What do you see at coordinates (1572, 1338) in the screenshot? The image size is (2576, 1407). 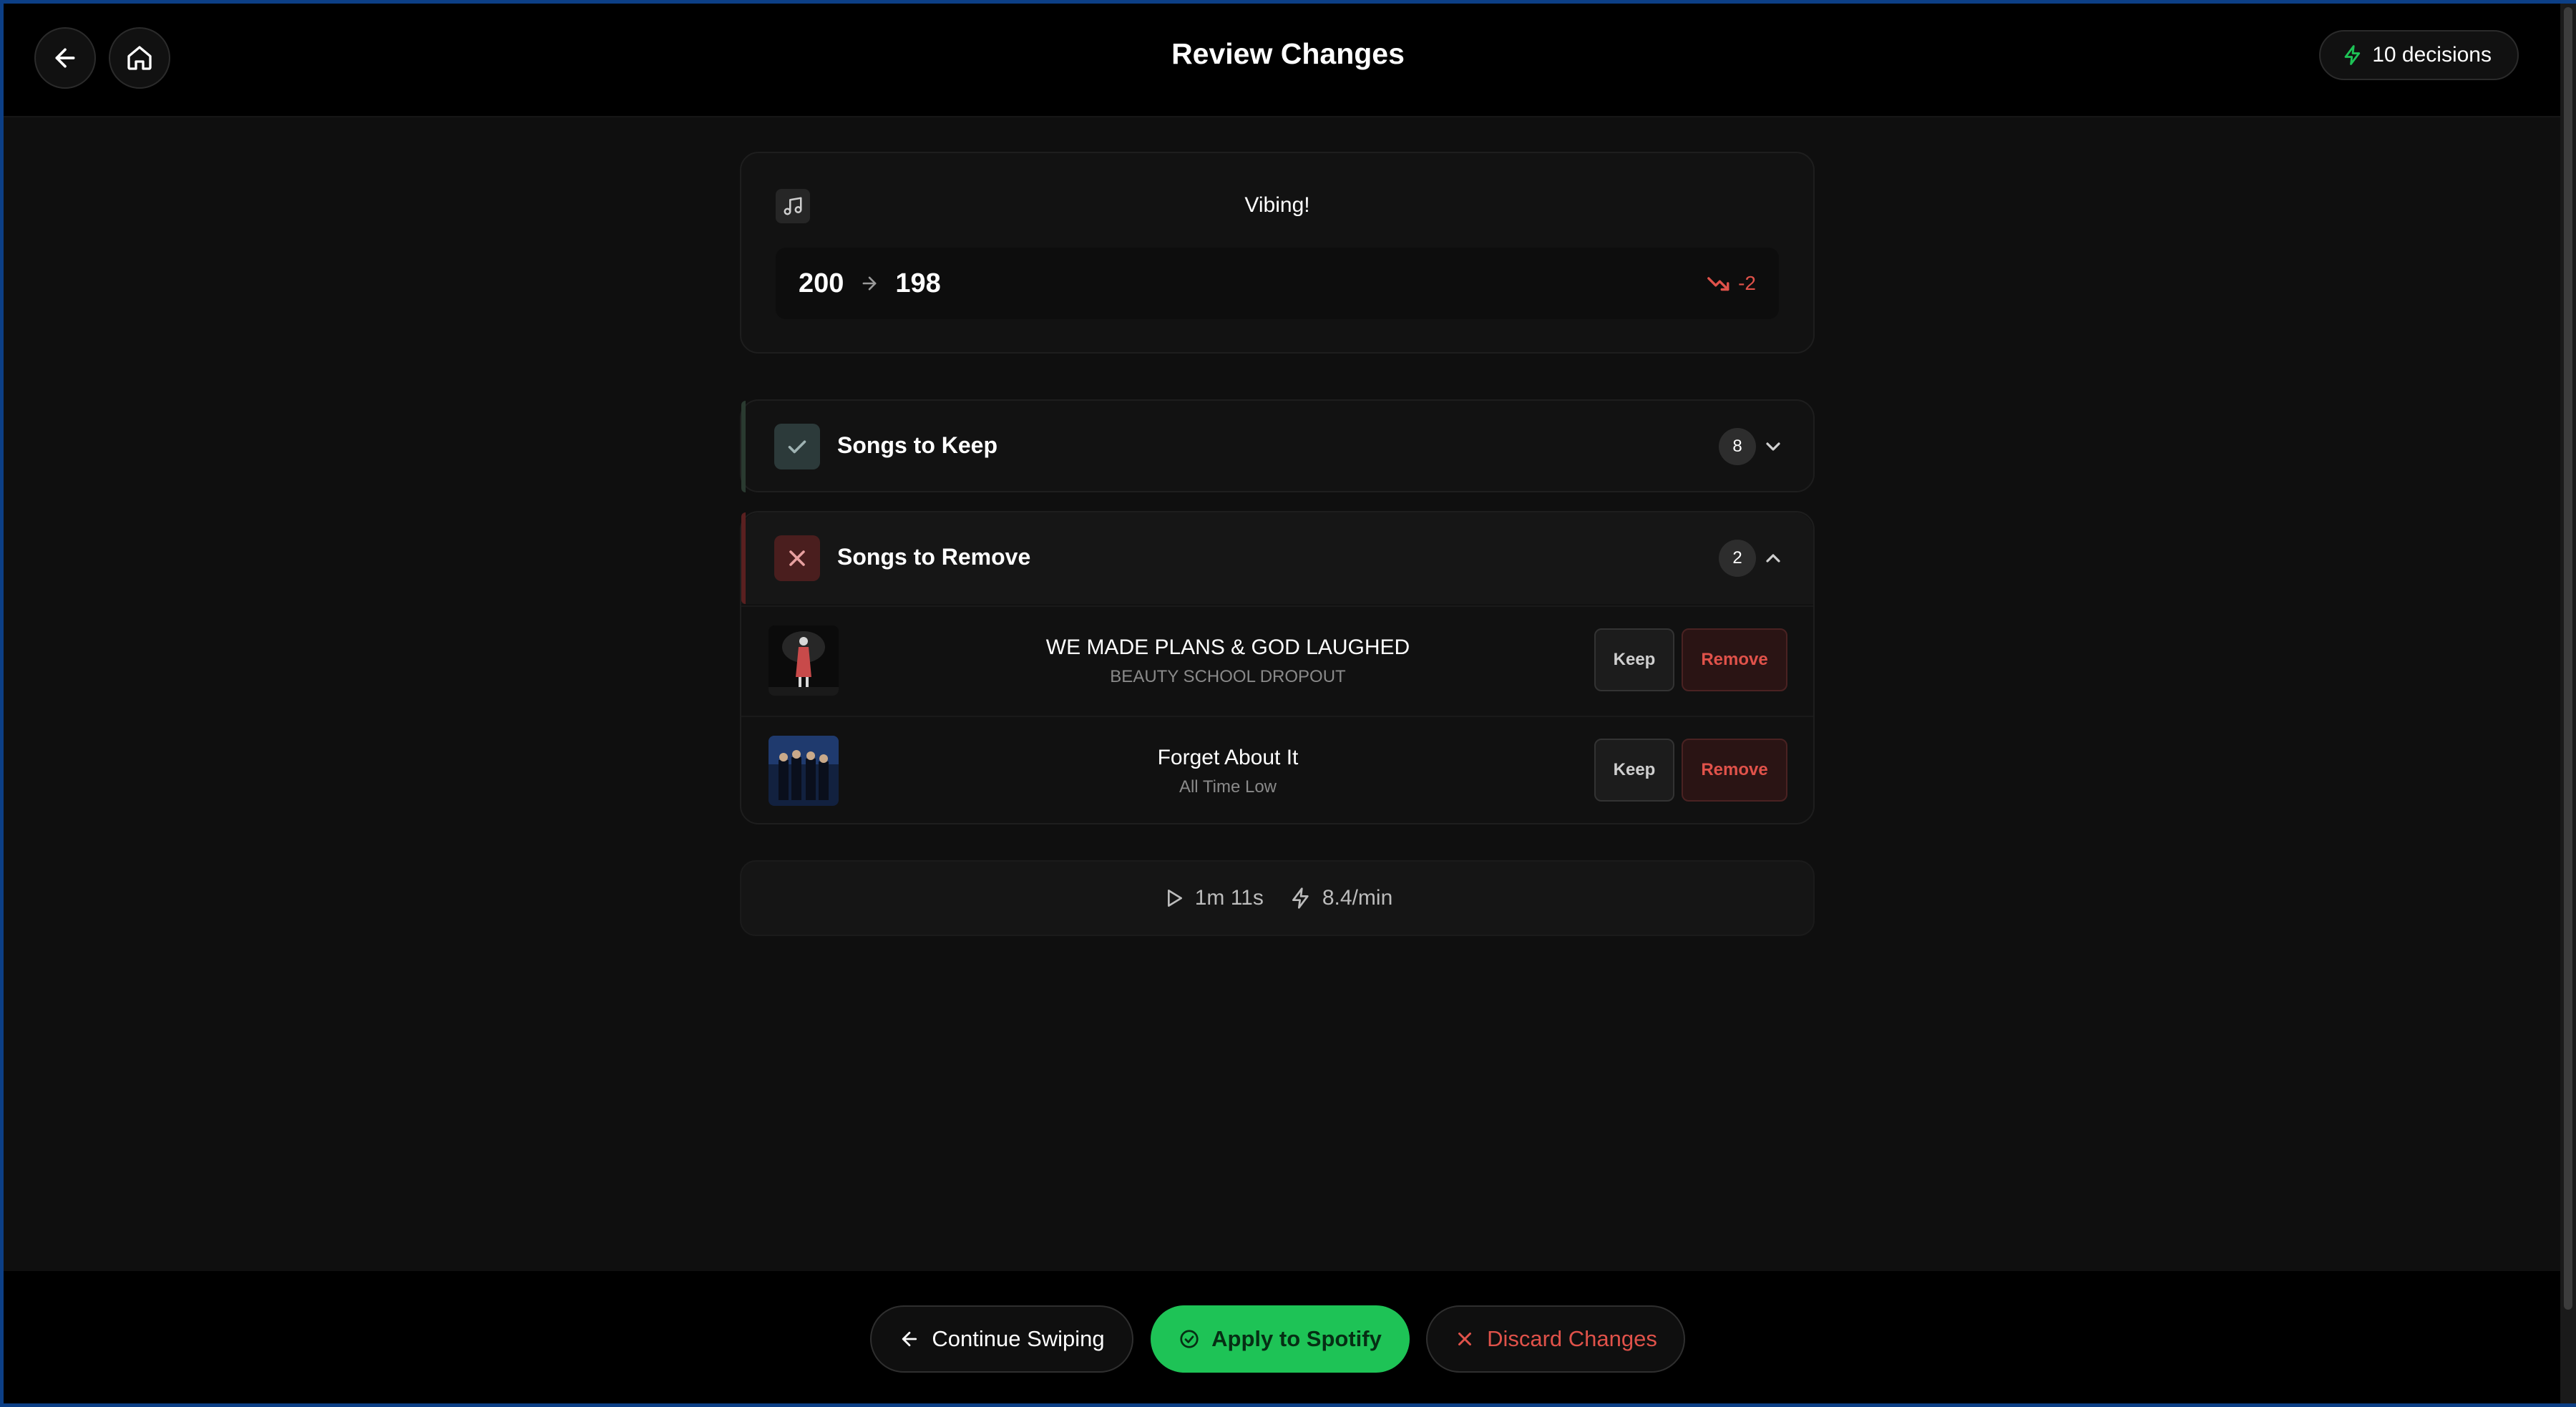 I see `discard-changes-label: Discard Changes` at bounding box center [1572, 1338].